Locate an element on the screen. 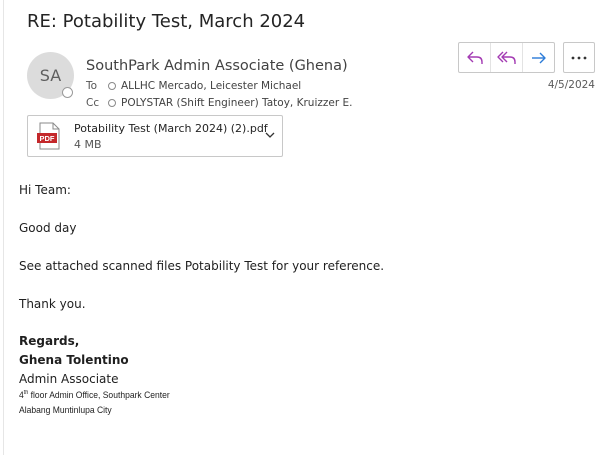 The height and width of the screenshot is (455, 598). signature-name: Ghena Tolentino is located at coordinates (74, 360).